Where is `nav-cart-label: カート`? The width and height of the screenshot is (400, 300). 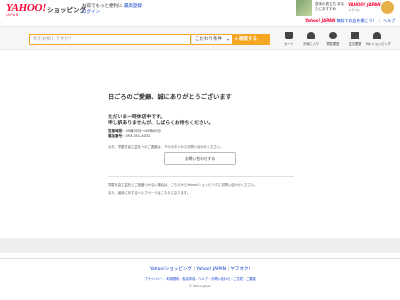
nav-cart-label: カート is located at coordinates (289, 44).